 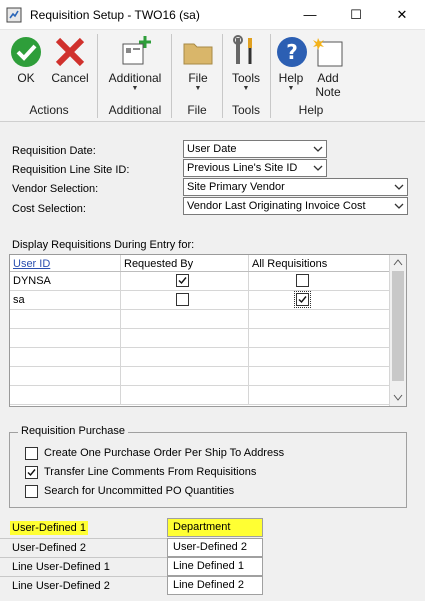 I want to click on all-requisitions-cell, so click(x=319, y=281).